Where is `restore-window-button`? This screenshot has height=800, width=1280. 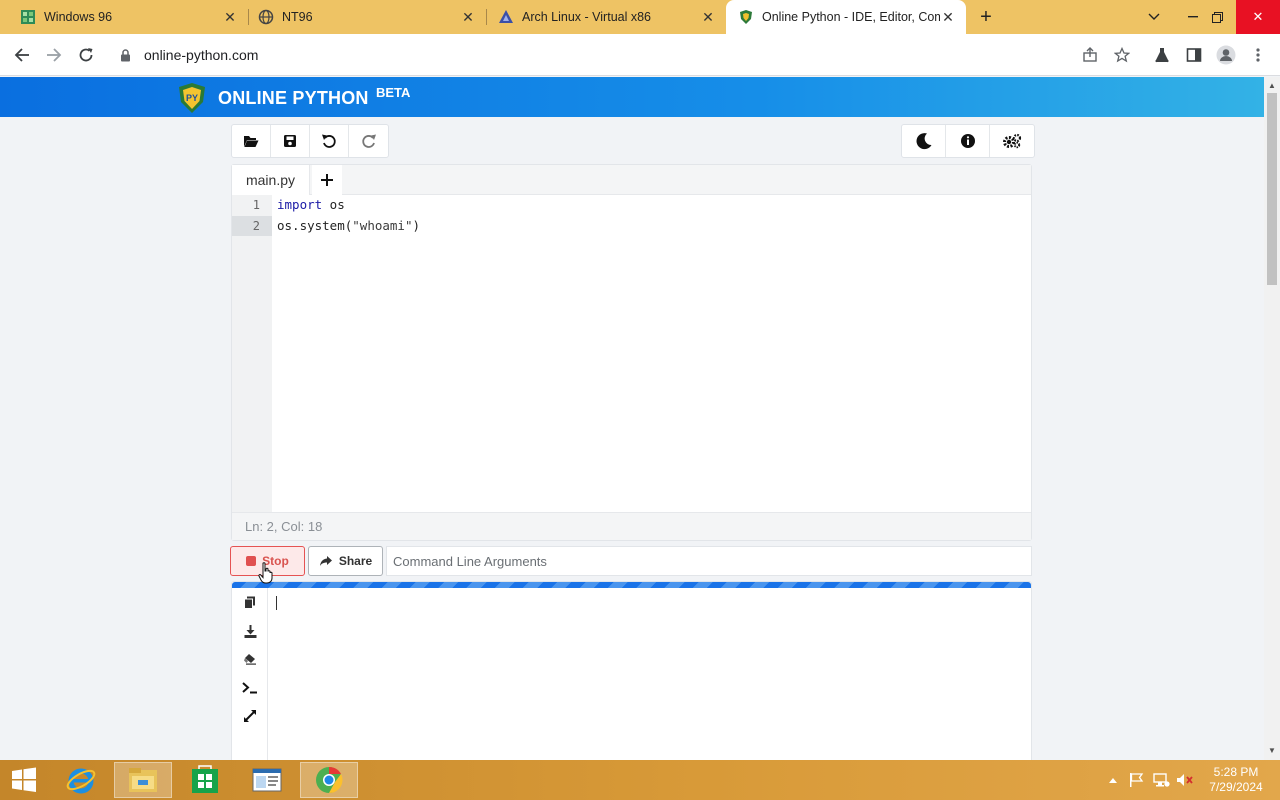 restore-window-button is located at coordinates (1217, 17).